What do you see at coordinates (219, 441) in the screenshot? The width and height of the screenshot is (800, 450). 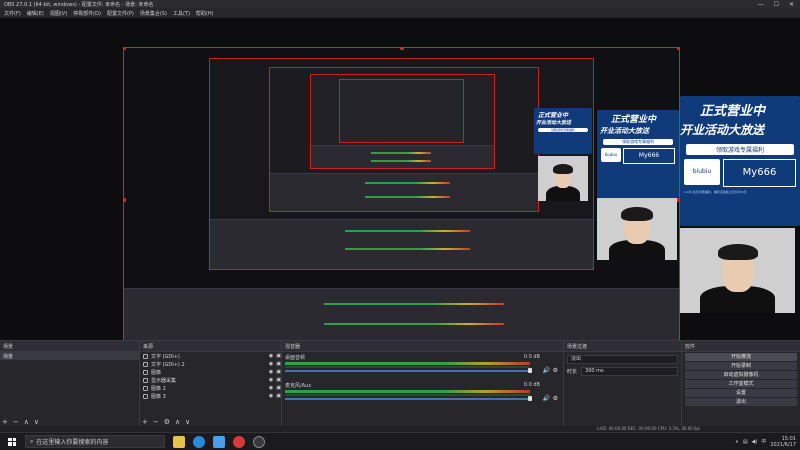 I see `app-icon` at bounding box center [219, 441].